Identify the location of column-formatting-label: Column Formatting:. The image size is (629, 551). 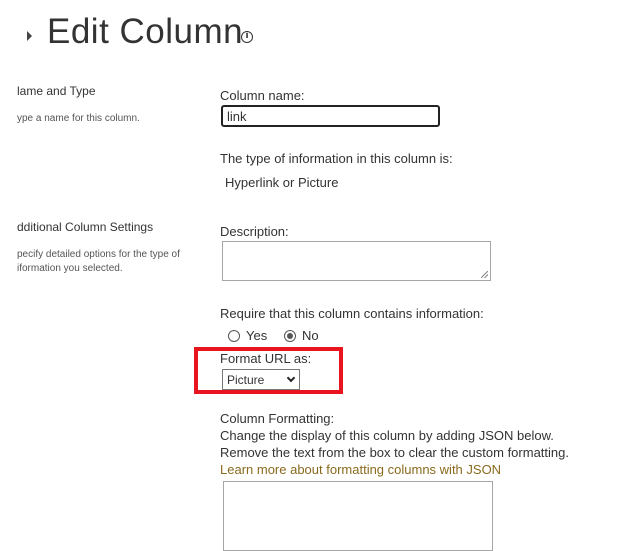
(277, 418).